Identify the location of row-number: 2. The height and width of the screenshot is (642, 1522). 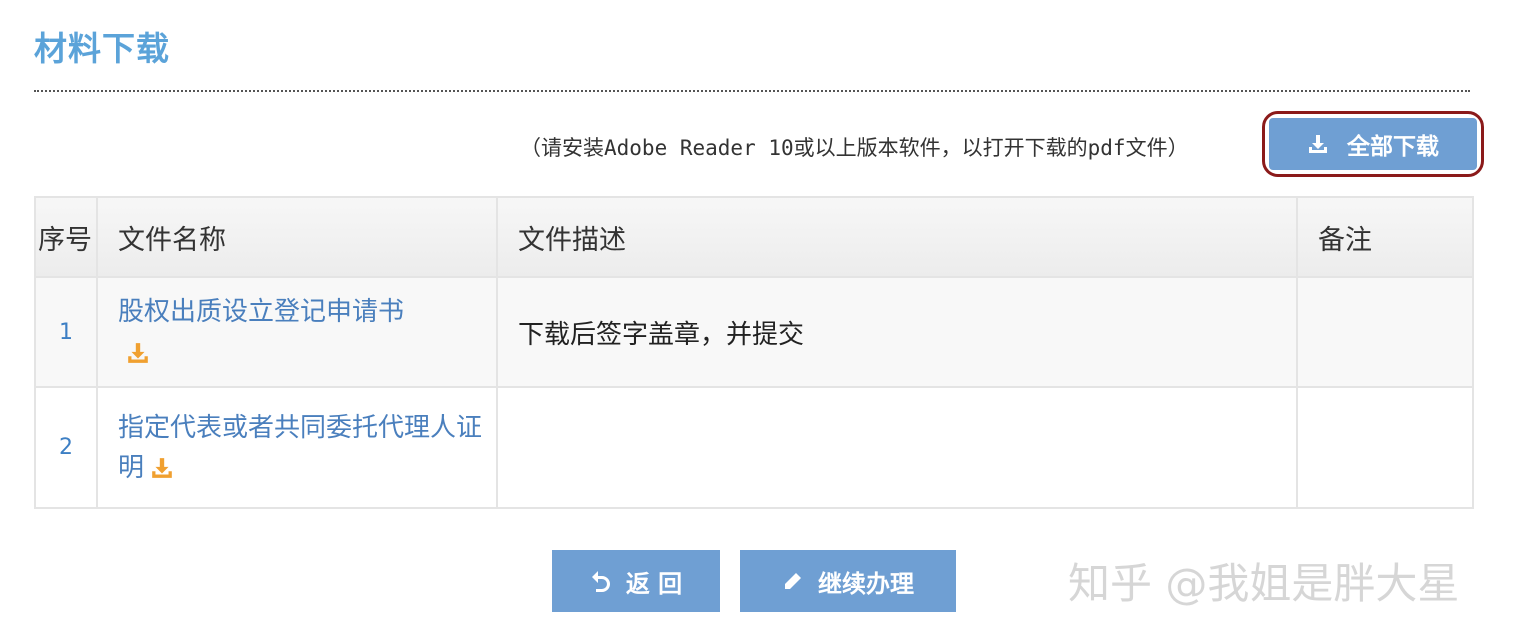
(66, 447).